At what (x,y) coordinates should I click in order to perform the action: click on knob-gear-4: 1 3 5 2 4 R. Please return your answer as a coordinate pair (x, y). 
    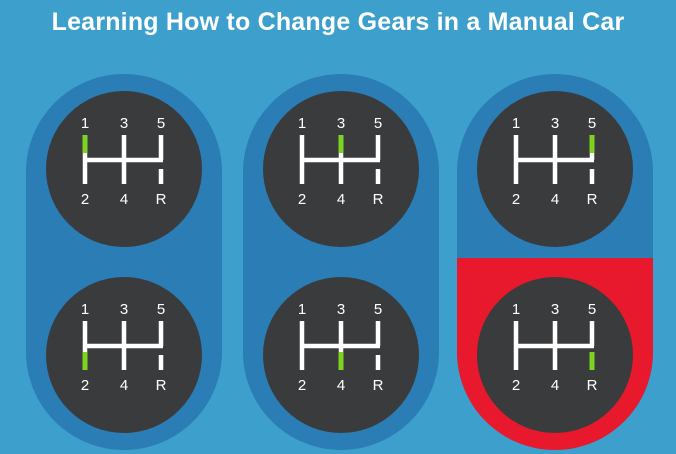
    Looking at the image, I should click on (341, 355).